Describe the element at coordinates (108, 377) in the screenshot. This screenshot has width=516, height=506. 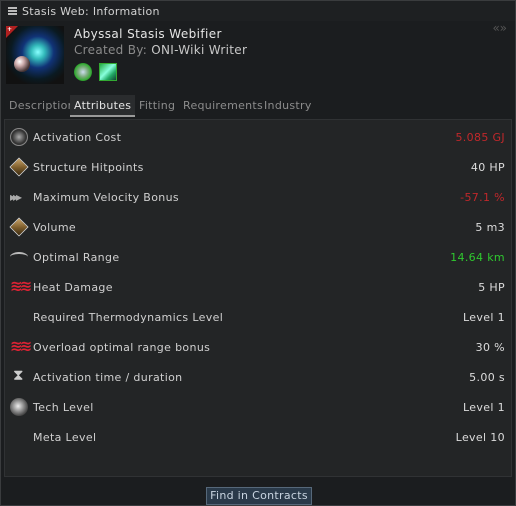
I see `attribute-label: Activation time / duration` at that location.